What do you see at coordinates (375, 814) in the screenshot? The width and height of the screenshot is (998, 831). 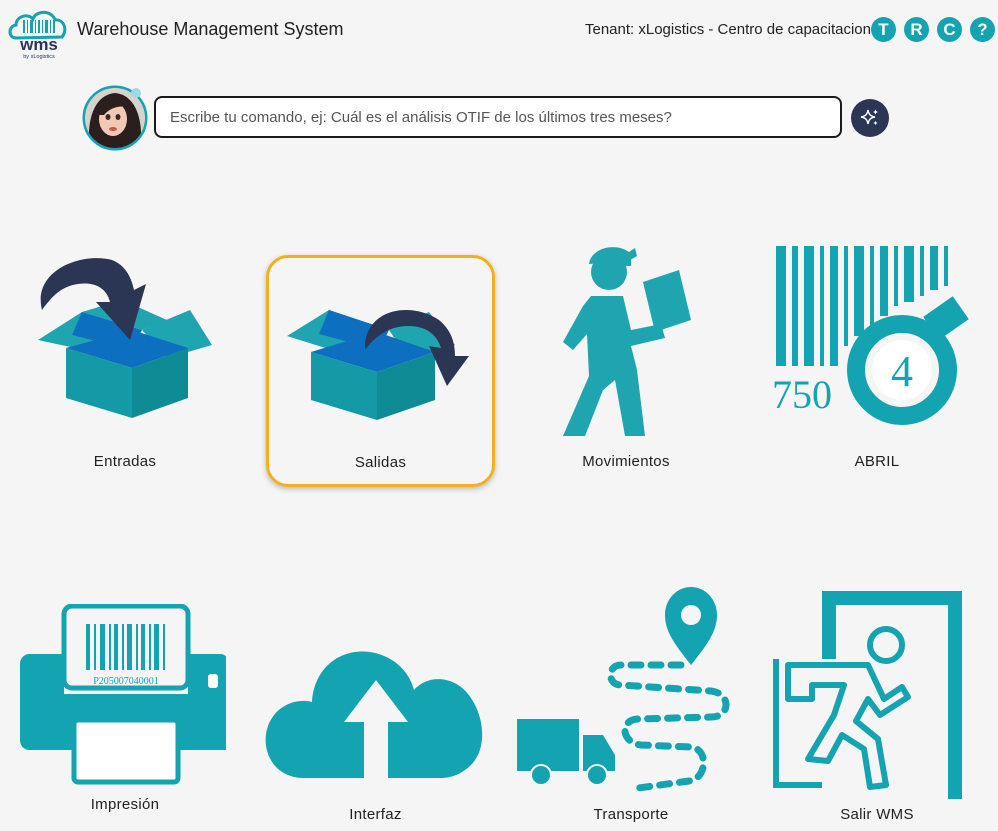 I see `tile-label: Interfaz` at bounding box center [375, 814].